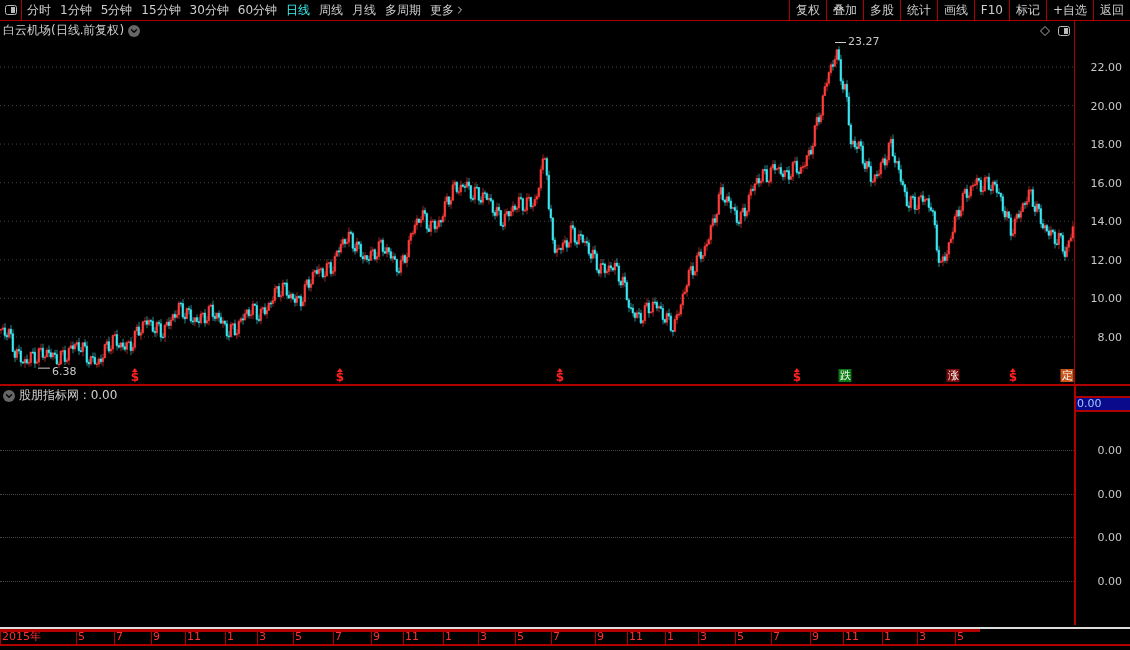 The height and width of the screenshot is (650, 1130). What do you see at coordinates (364, 10) in the screenshot?
I see `period-tab: 月线` at bounding box center [364, 10].